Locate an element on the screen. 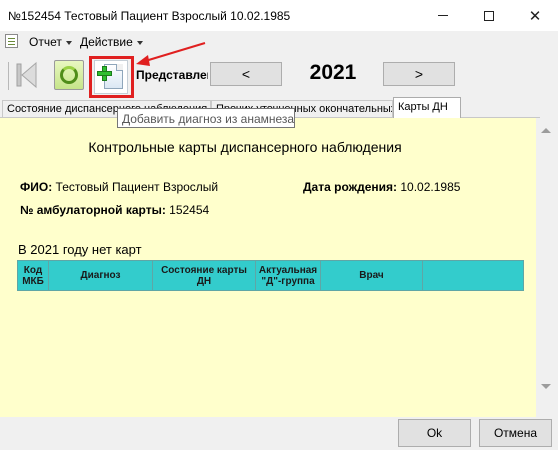 The width and height of the screenshot is (558, 450). column-header-icd: Код МКБ is located at coordinates (33, 275).